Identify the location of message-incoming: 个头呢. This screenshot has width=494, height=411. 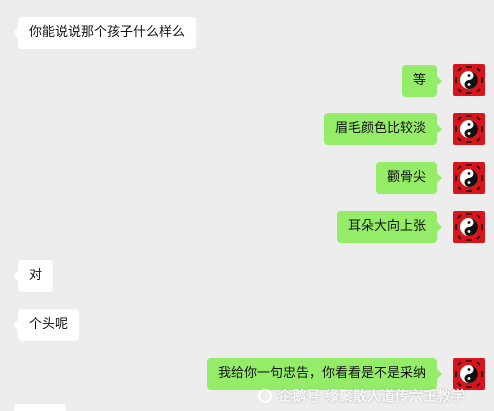
(46, 325).